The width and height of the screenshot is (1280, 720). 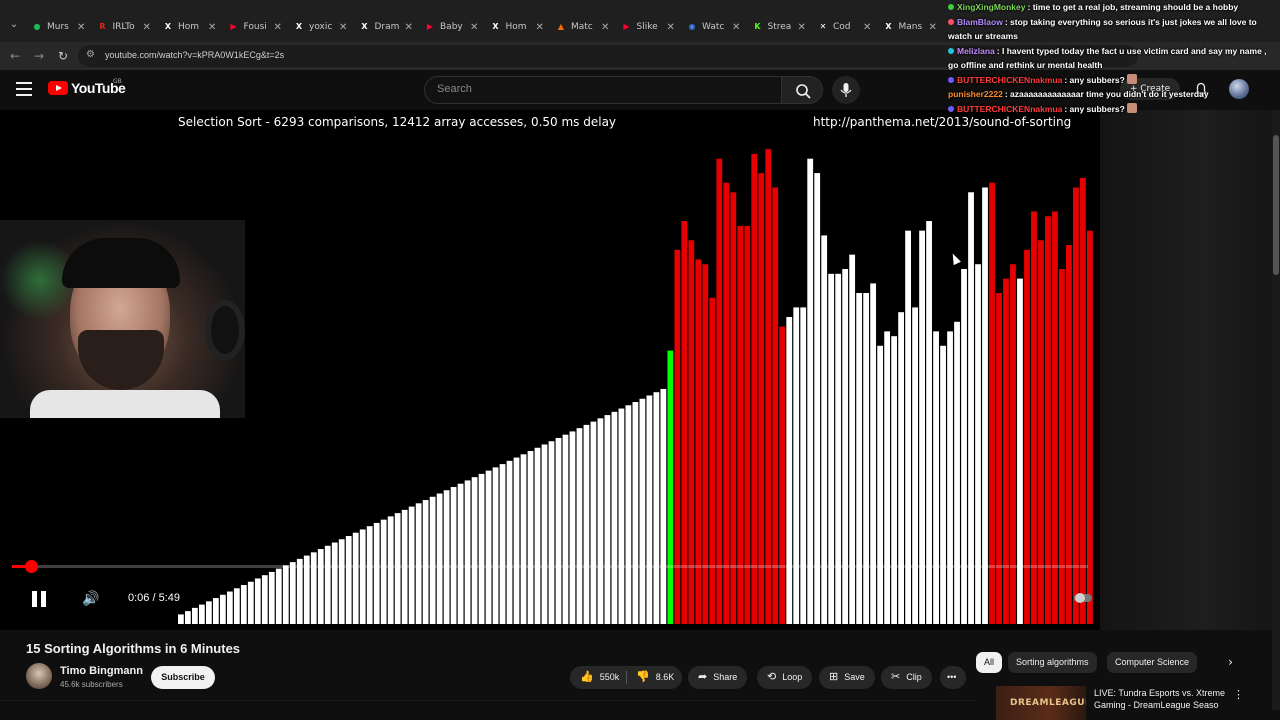 What do you see at coordinates (779, 27) in the screenshot?
I see `browser-tab: K Strea ✕` at bounding box center [779, 27].